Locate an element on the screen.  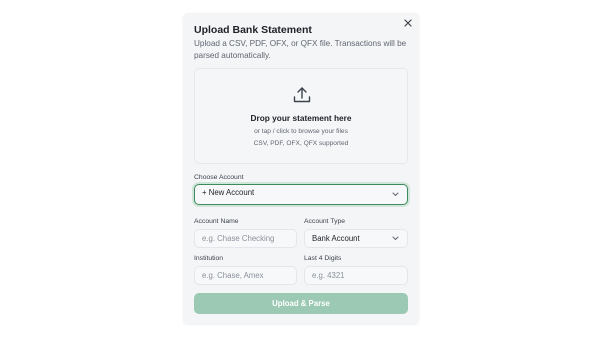
dropzone-title: Drop your statement here is located at coordinates (301, 118).